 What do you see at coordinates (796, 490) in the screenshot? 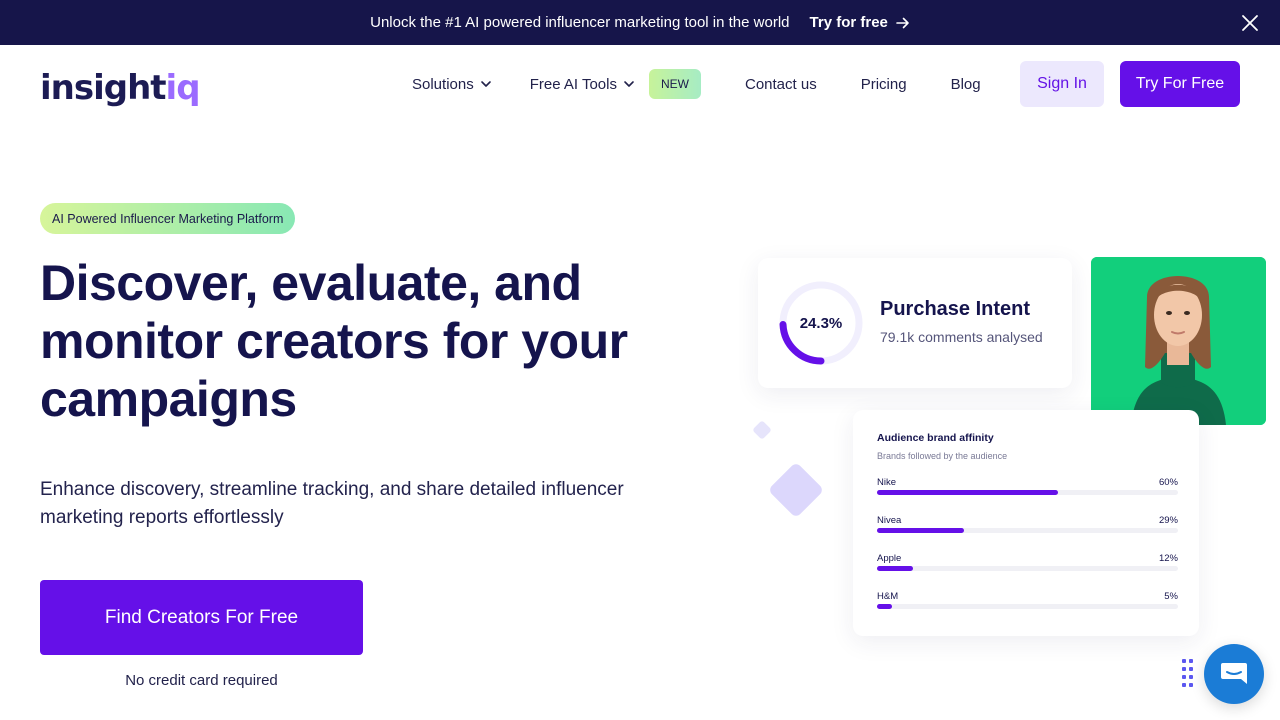
I see `decorative-diamond-large` at bounding box center [796, 490].